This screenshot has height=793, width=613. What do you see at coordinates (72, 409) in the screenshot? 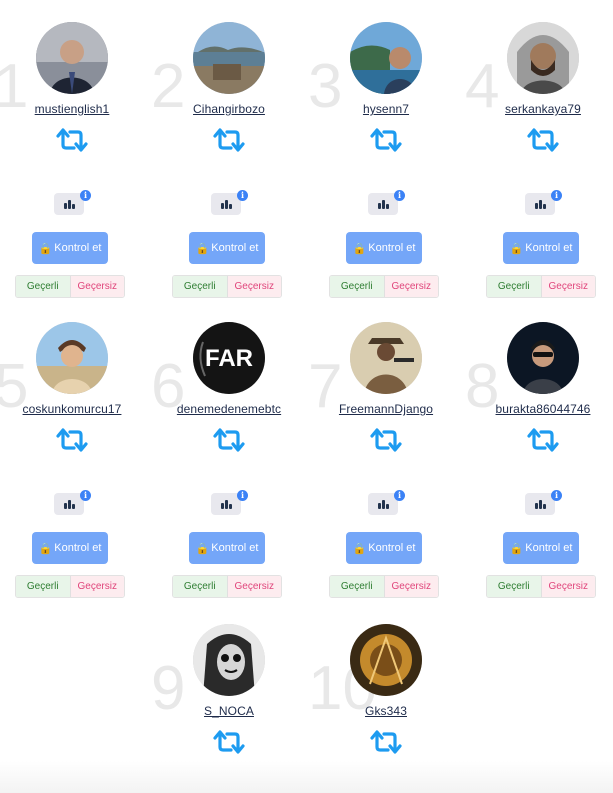
I see `username-link: coskunkomurcu17` at bounding box center [72, 409].